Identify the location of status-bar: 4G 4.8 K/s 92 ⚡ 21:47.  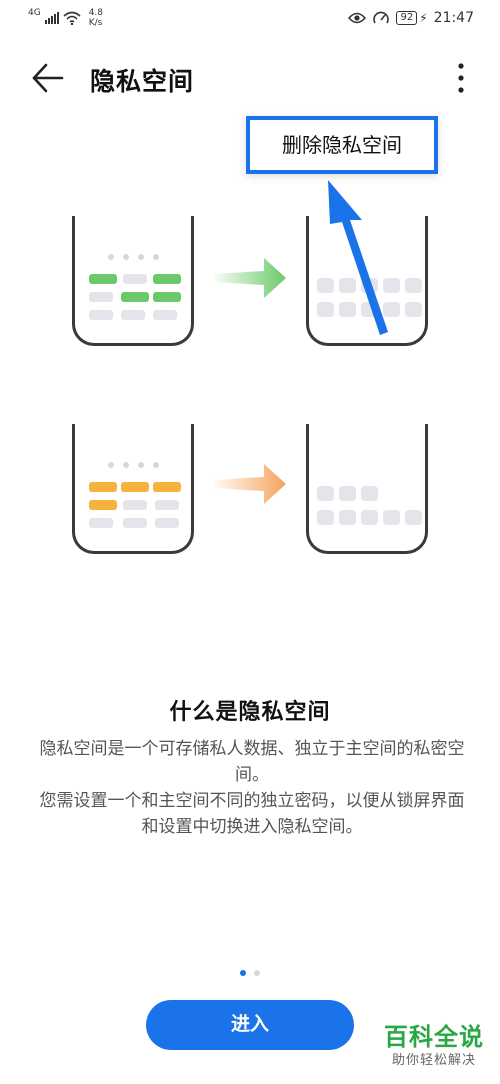
(250, 18).